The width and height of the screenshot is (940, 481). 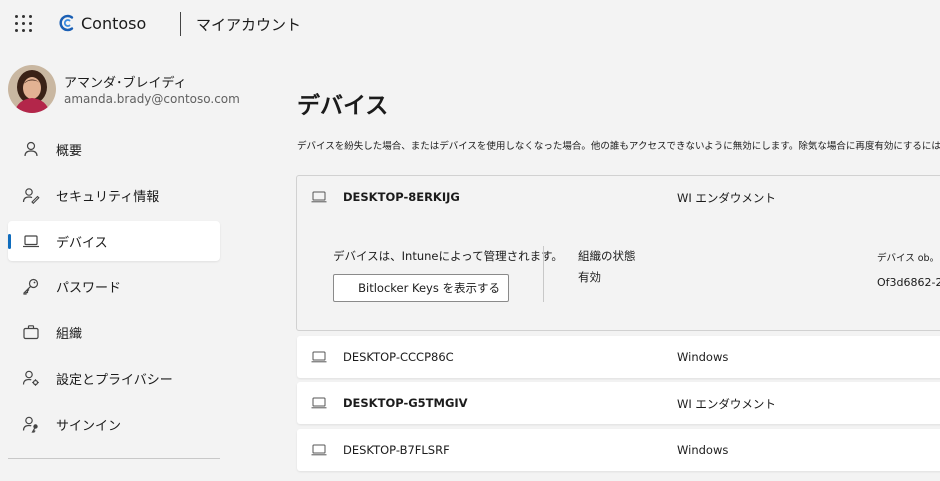 What do you see at coordinates (114, 332) in the screenshot?
I see `sidebar-item-organization: 組織` at bounding box center [114, 332].